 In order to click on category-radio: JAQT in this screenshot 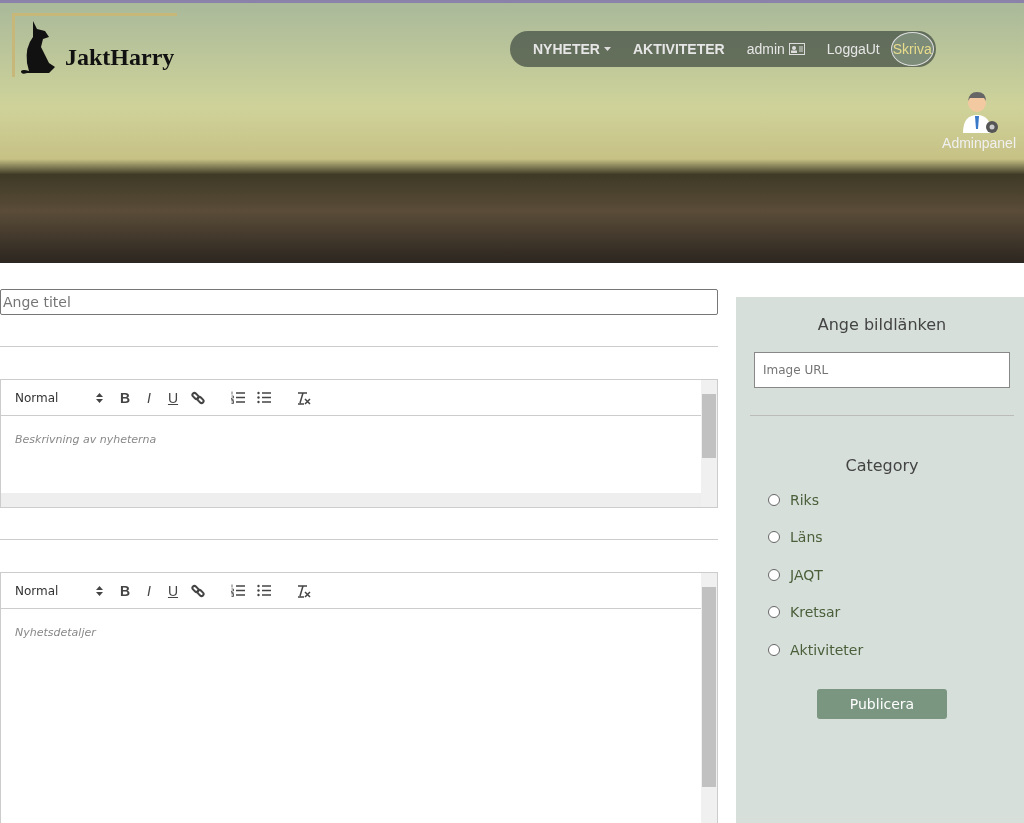, I will do `click(882, 575)`.